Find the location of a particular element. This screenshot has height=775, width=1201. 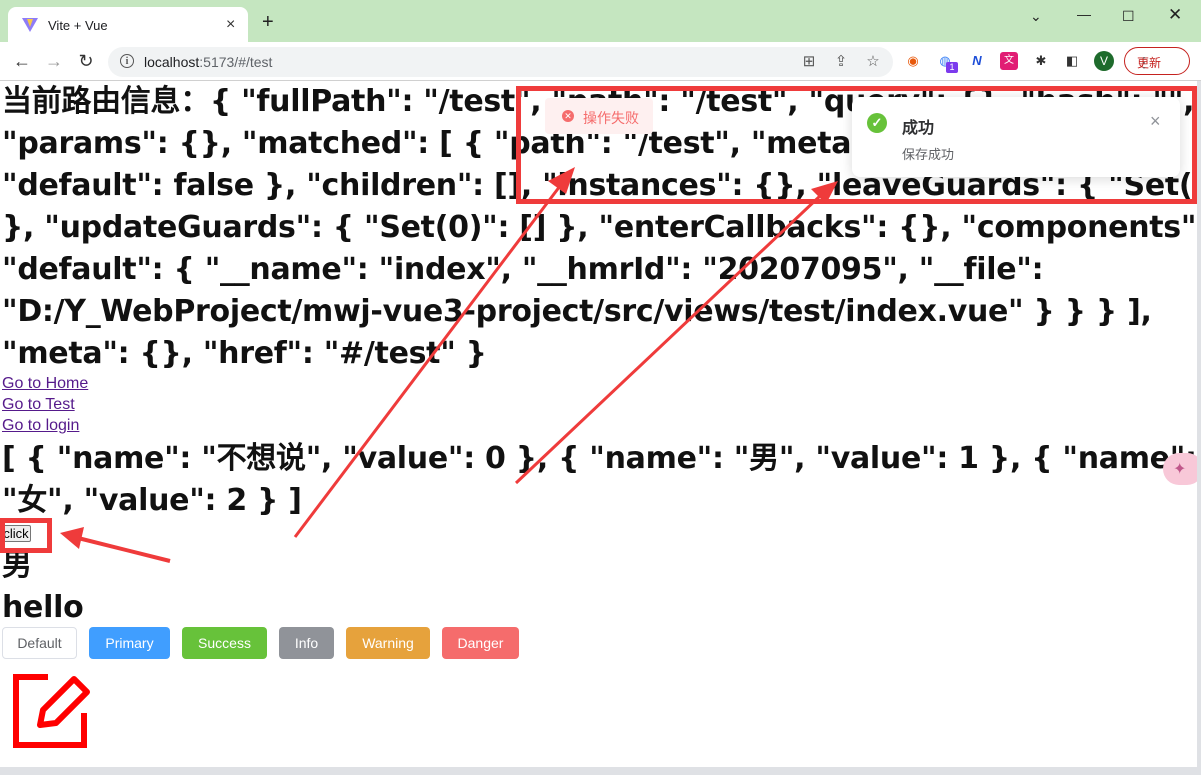

back-icon: ← is located at coordinates (22, 61).